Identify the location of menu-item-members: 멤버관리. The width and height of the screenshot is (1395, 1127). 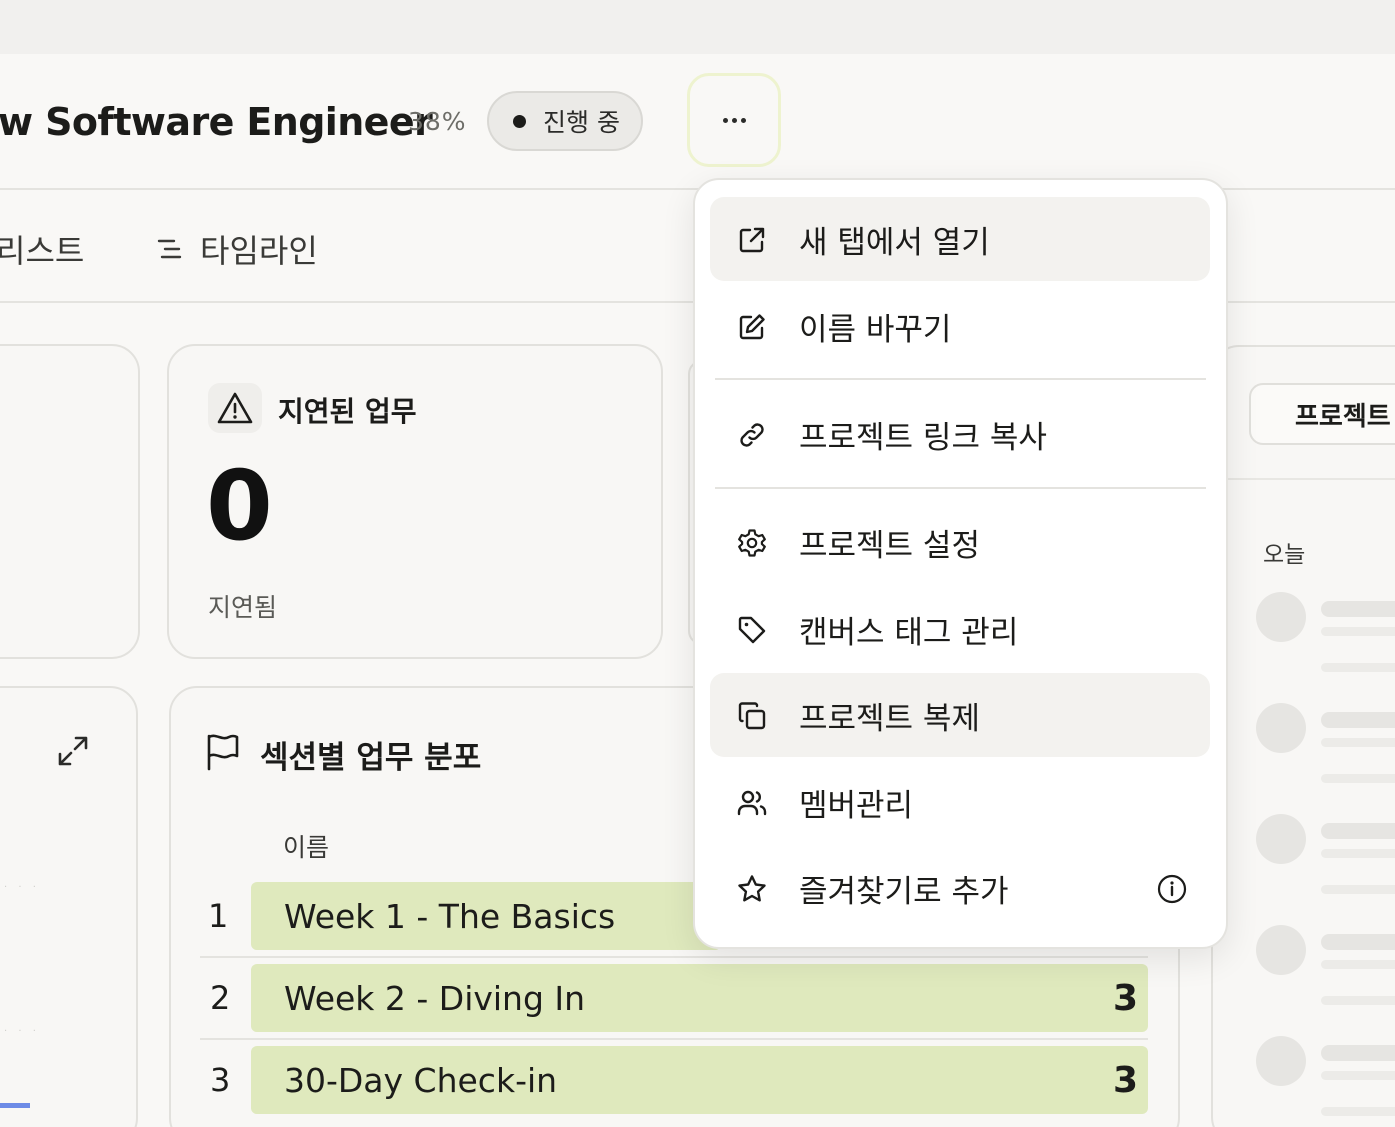
(960, 802).